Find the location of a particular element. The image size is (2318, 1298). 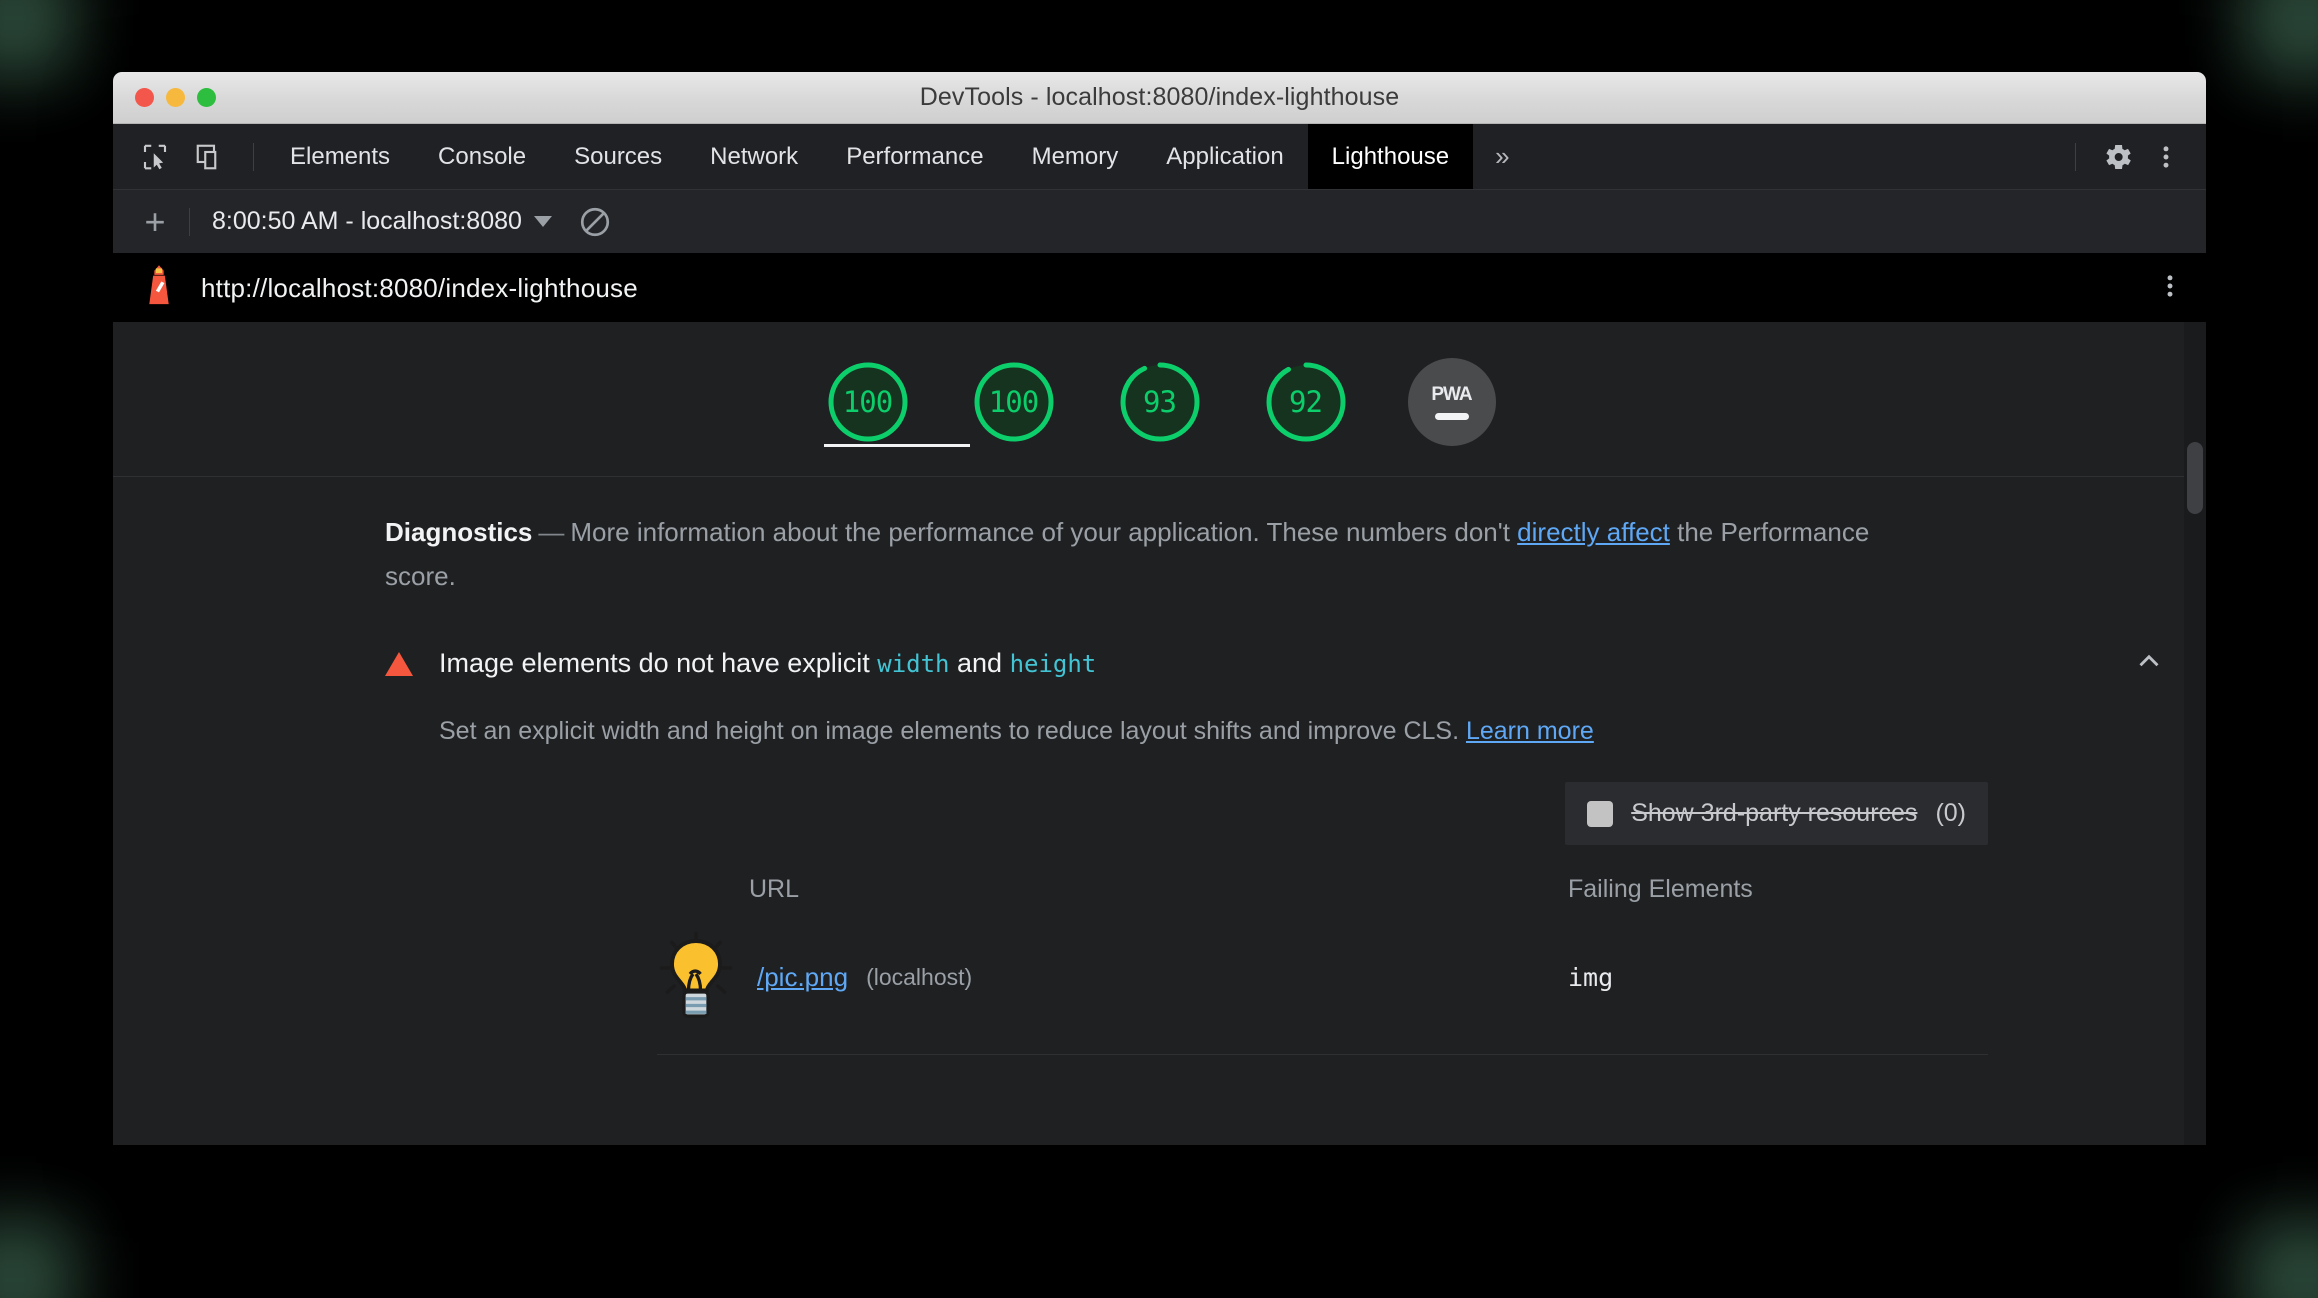

gauge-pwa: PWA is located at coordinates (1451, 402).